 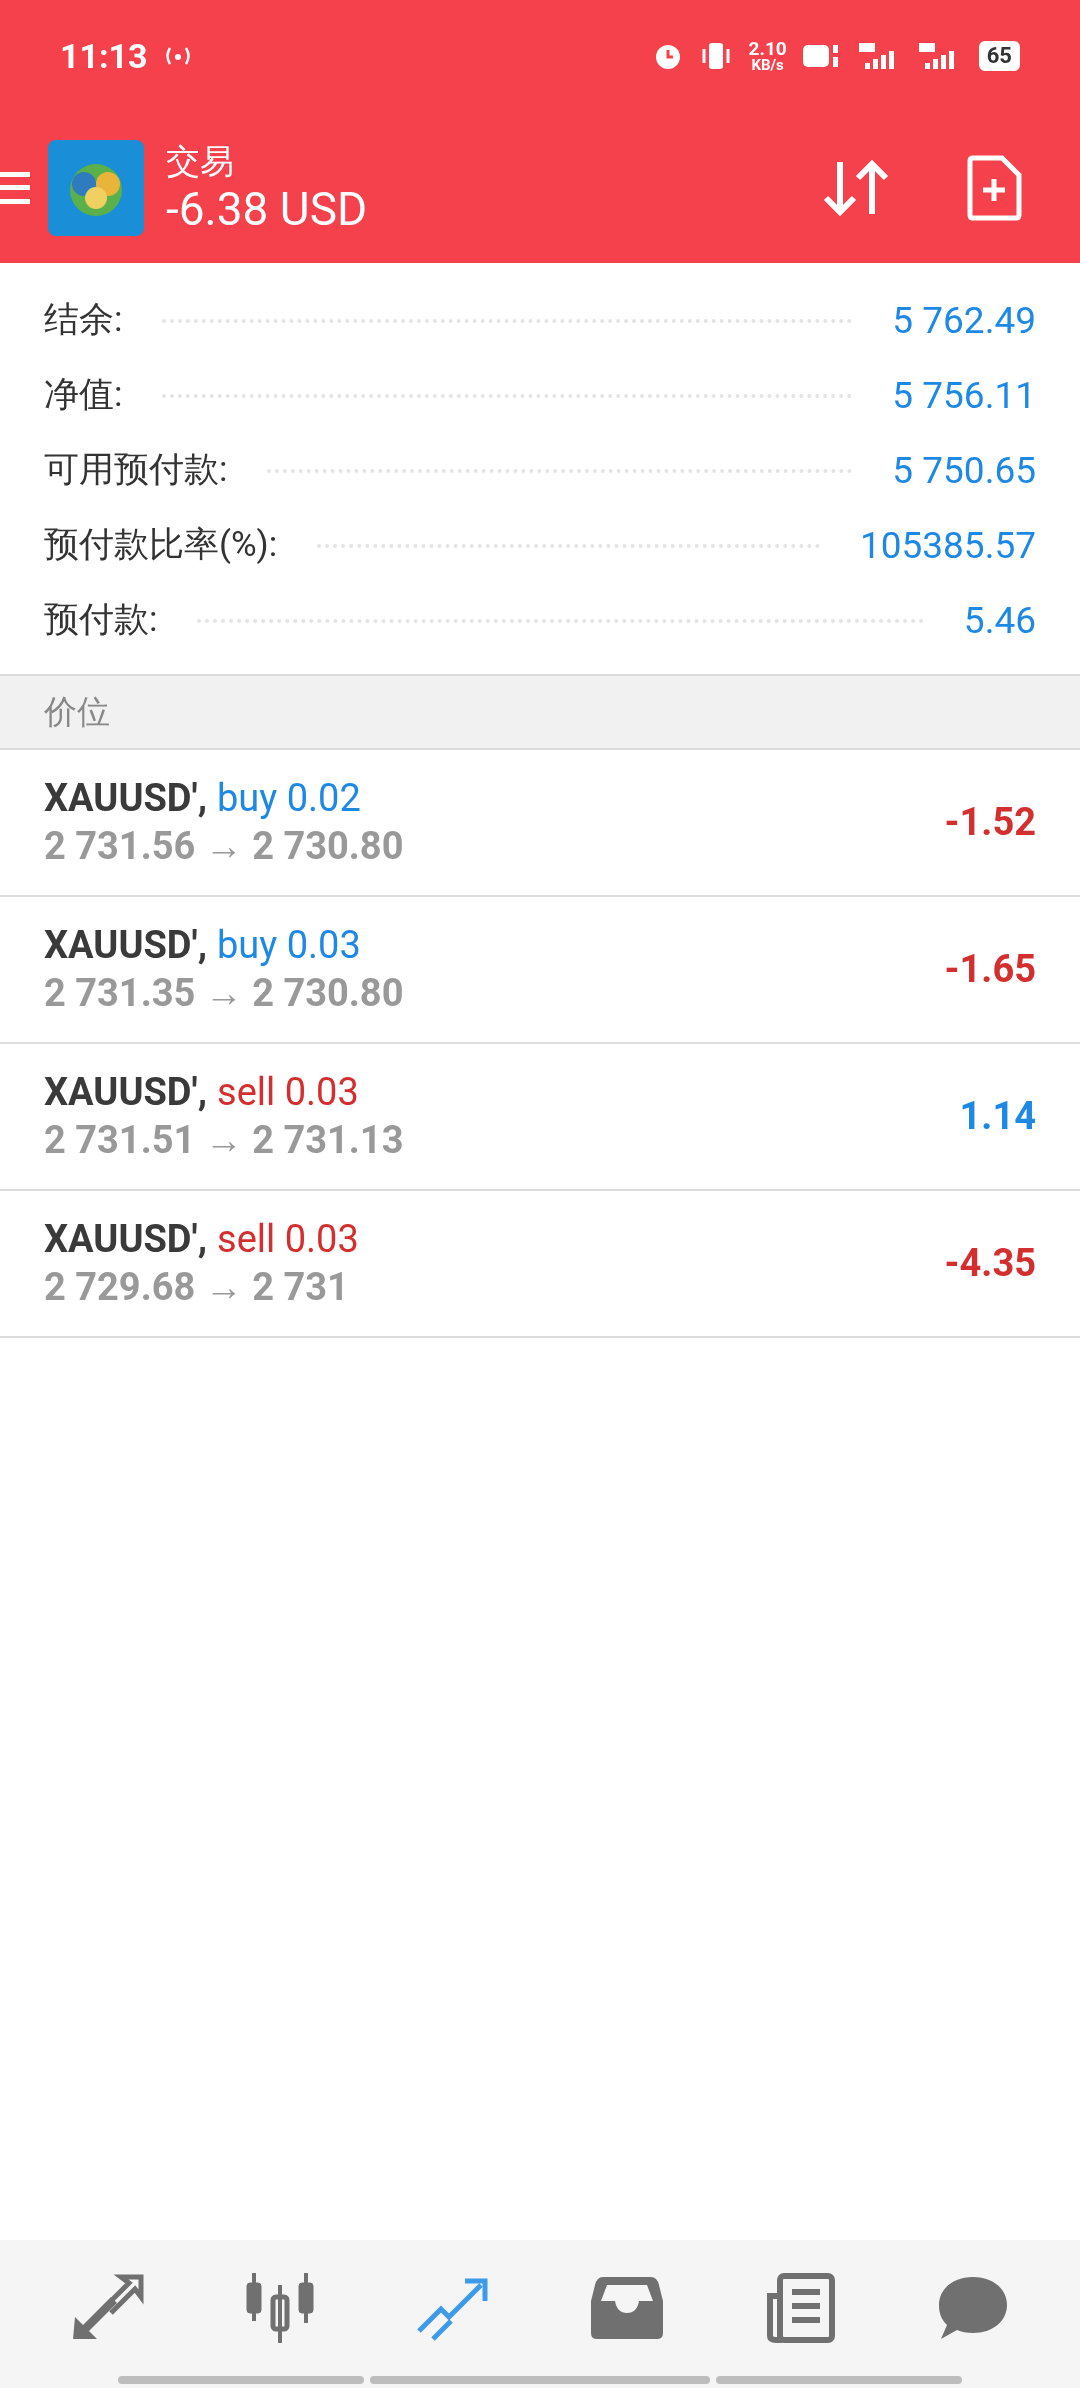 What do you see at coordinates (947, 545) in the screenshot?
I see `account-value: 105385.57` at bounding box center [947, 545].